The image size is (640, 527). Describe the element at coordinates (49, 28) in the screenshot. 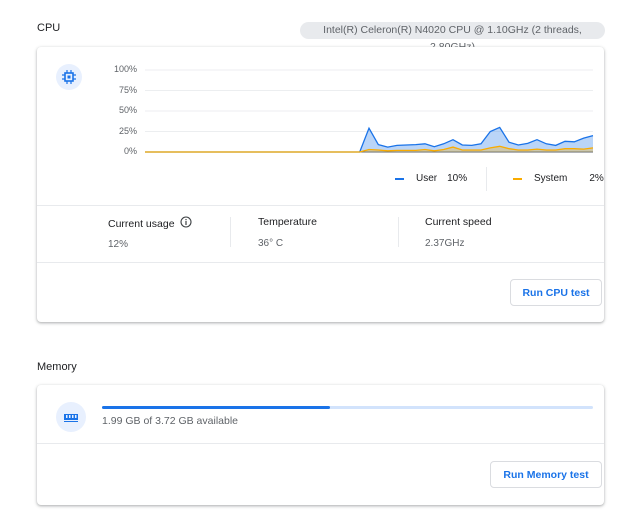

I see `cpu-section-title: CPU` at that location.